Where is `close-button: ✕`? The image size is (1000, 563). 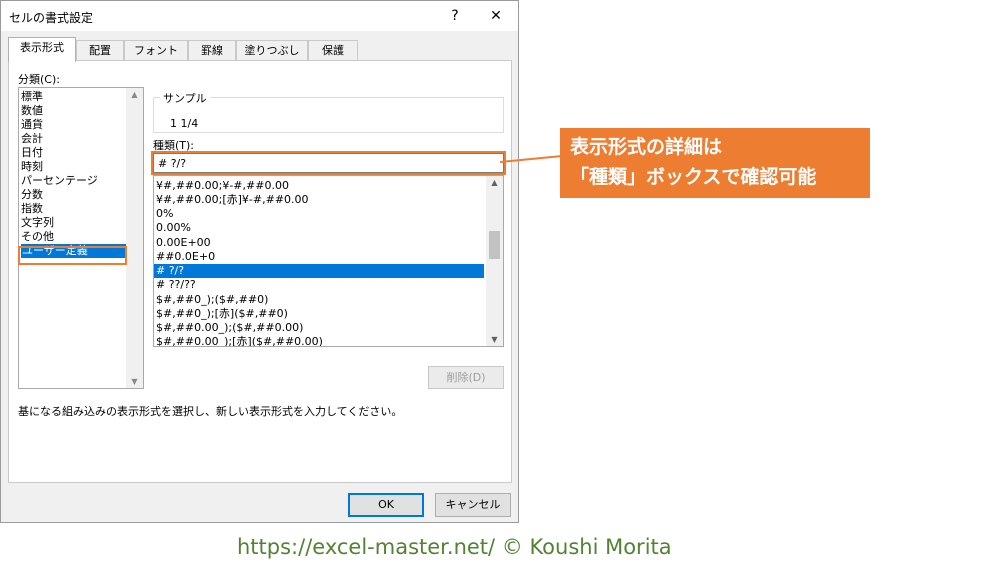 close-button: ✕ is located at coordinates (496, 16).